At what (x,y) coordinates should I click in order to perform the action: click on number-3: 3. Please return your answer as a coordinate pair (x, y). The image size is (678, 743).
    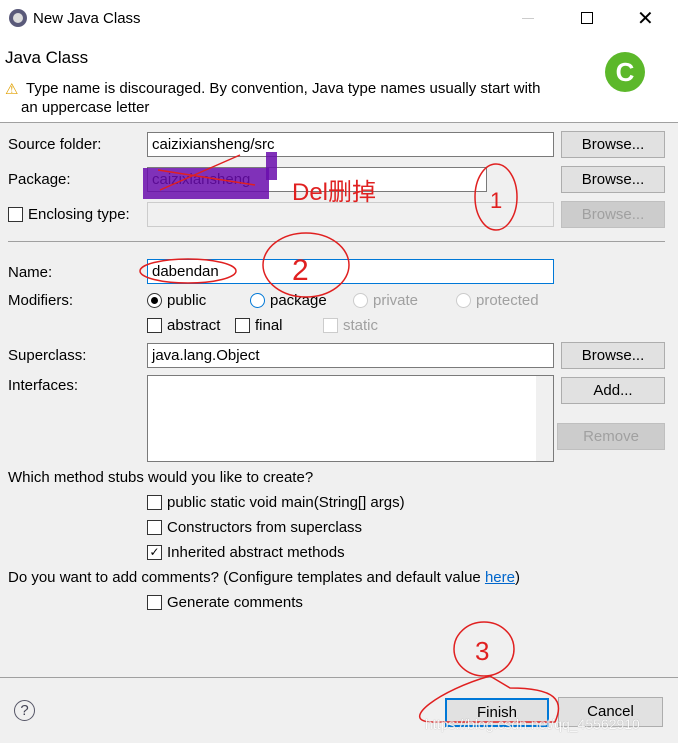
    Looking at the image, I should click on (482, 651).